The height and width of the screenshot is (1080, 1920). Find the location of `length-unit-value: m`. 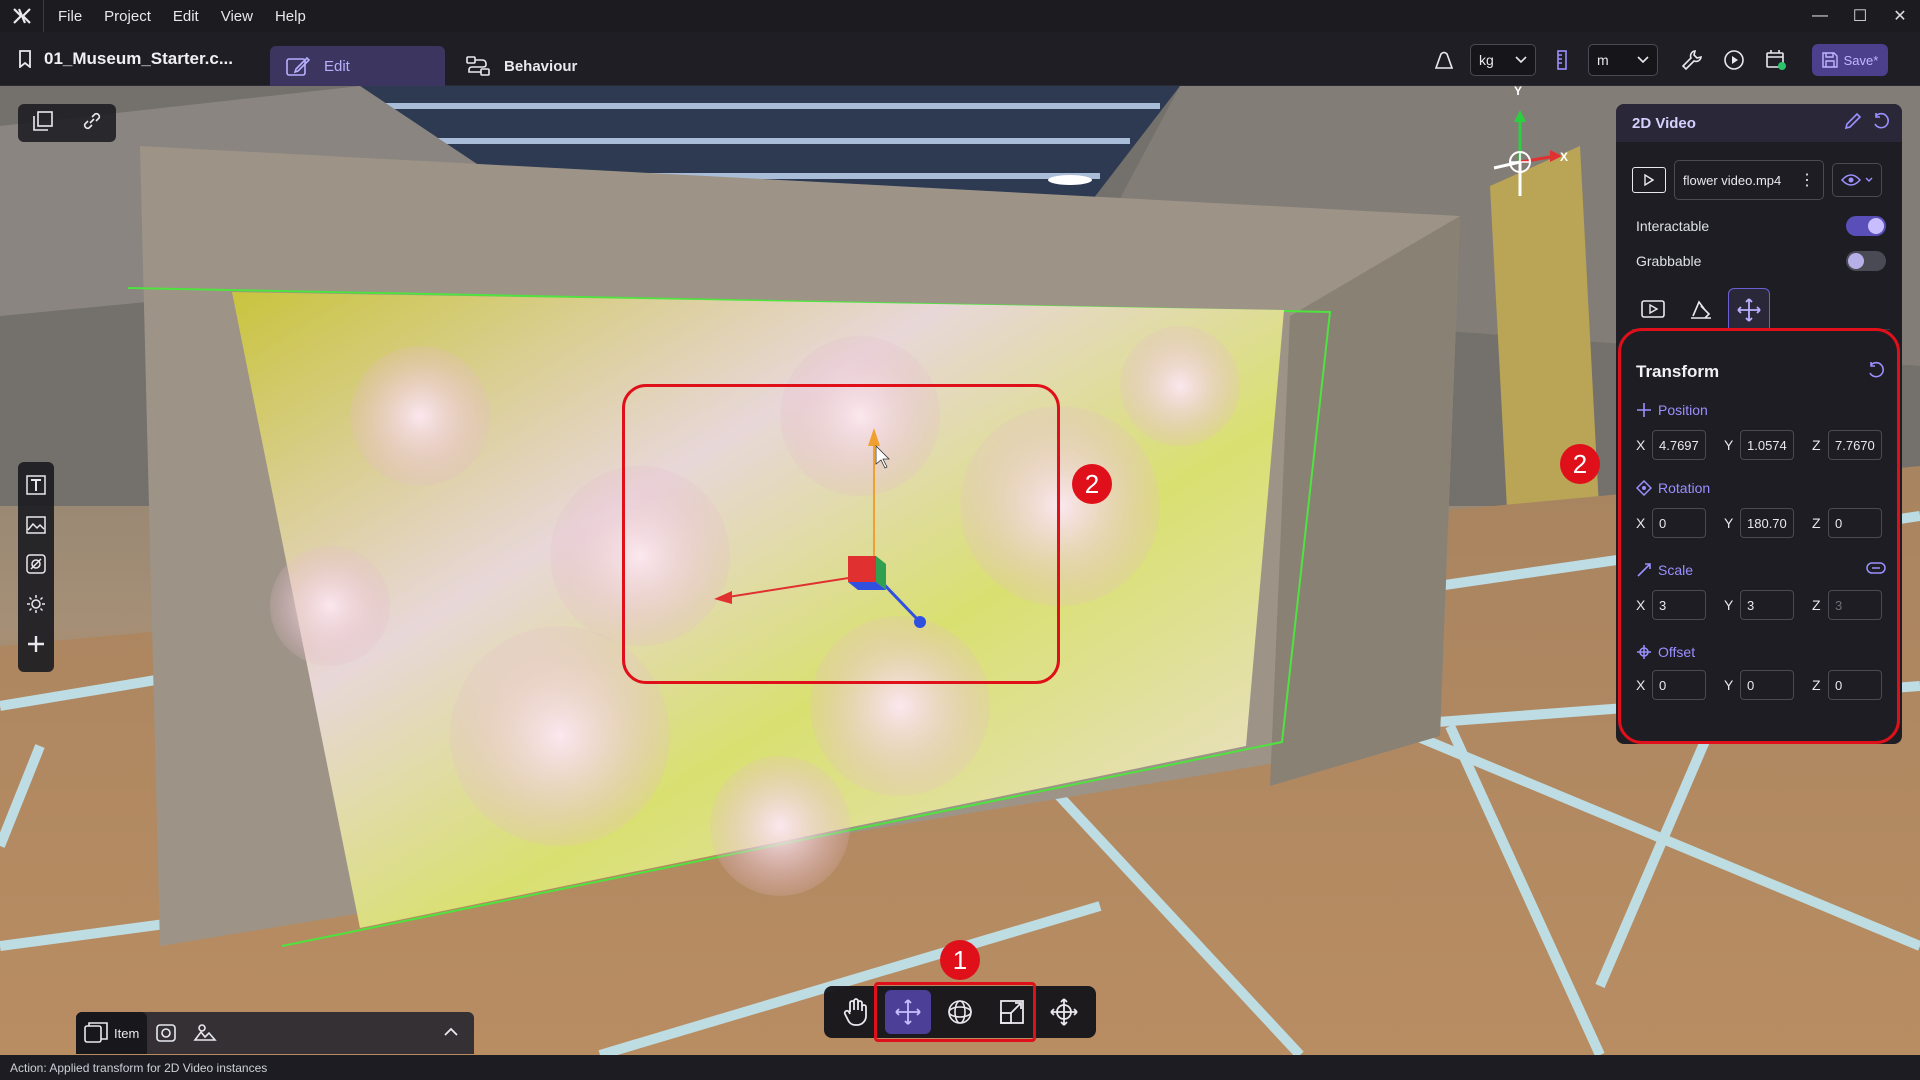

length-unit-value: m is located at coordinates (1603, 60).